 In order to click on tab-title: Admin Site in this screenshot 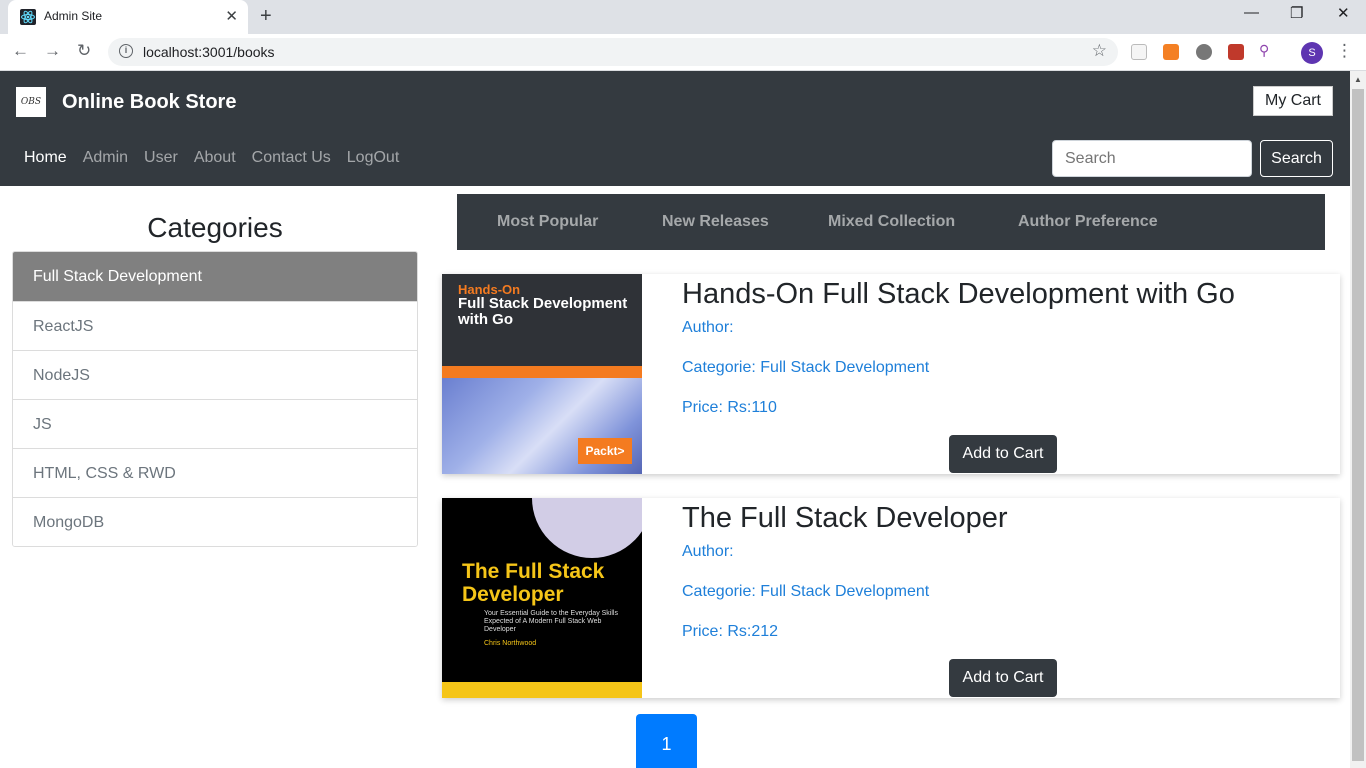, I will do `click(73, 16)`.